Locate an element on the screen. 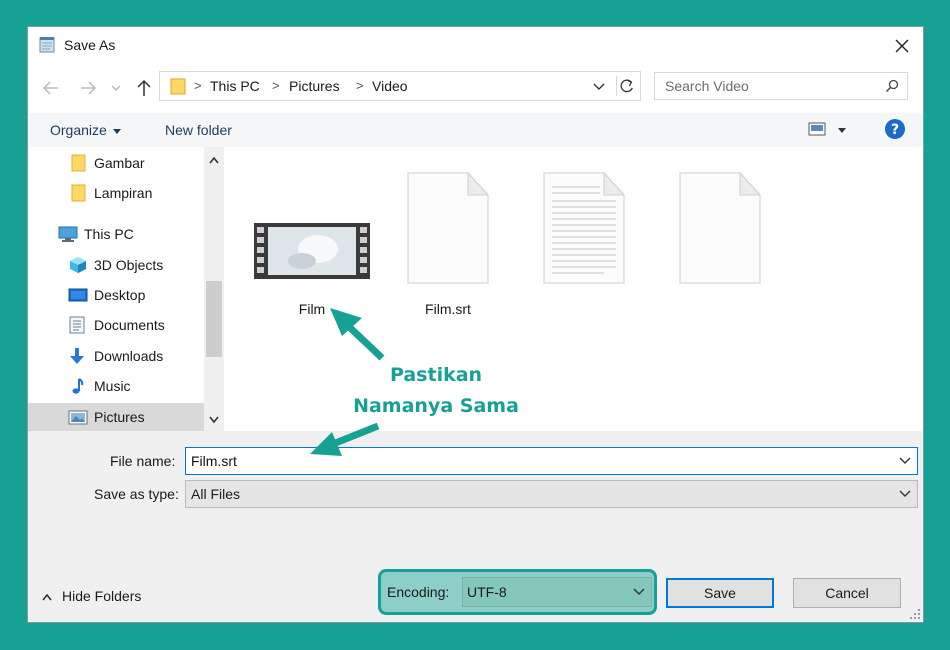 The height and width of the screenshot is (650, 950). scroll-down-chevron-icon is located at coordinates (214, 420).